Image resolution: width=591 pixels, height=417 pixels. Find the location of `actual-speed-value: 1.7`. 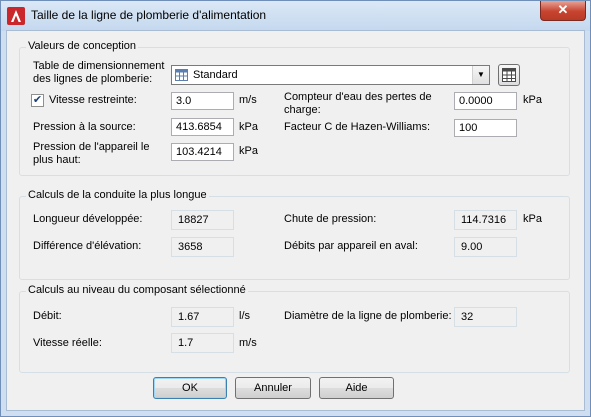

actual-speed-value: 1.7 is located at coordinates (202, 343).